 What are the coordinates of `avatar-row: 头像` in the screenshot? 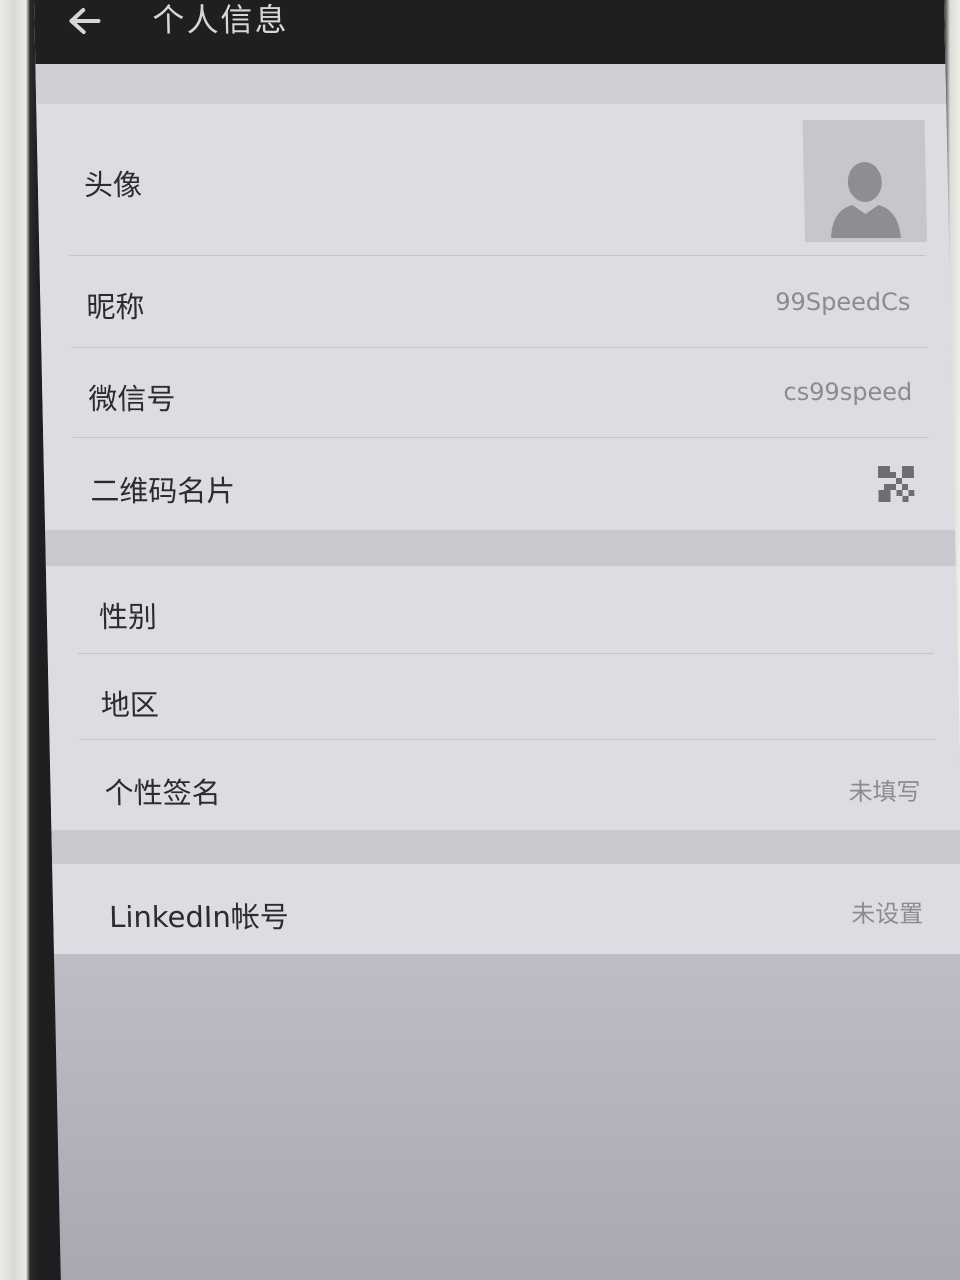 It's located at (493, 180).